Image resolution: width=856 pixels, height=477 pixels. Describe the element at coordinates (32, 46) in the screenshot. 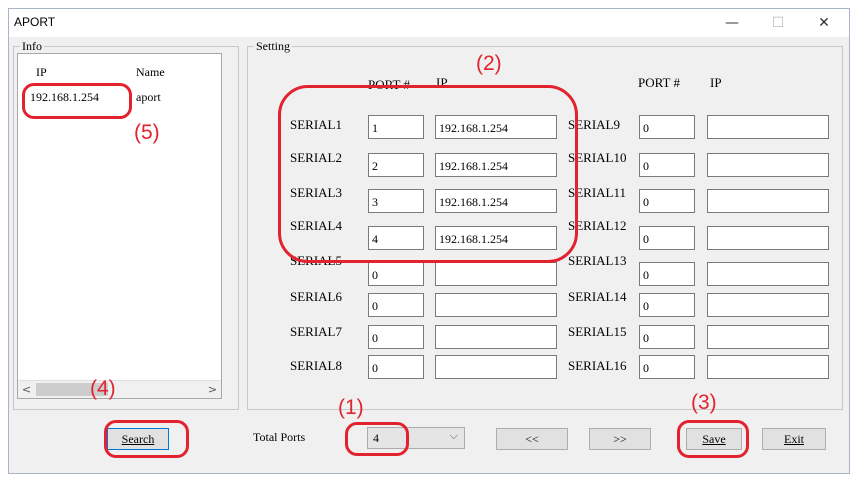

I see `info-group-label: Info` at that location.